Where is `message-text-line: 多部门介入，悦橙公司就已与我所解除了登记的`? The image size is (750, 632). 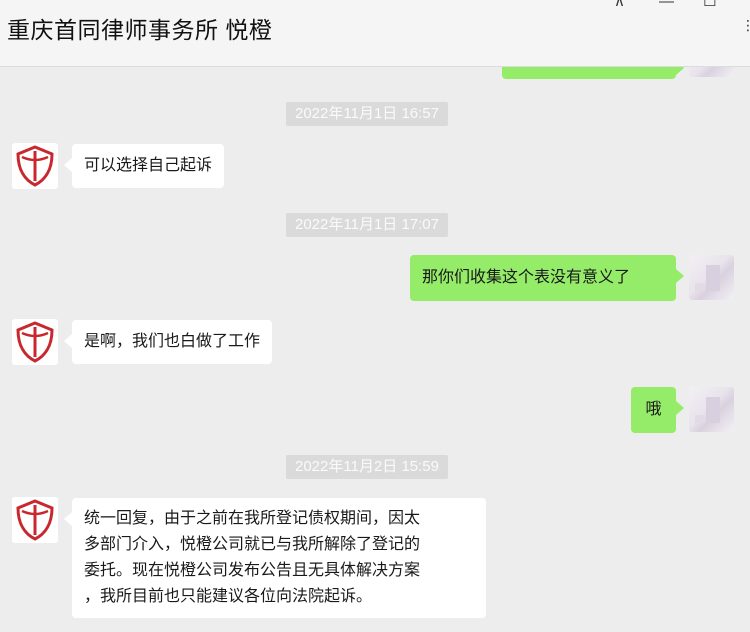 message-text-line: 多部门介入，悦橙公司就已与我所解除了登记的 is located at coordinates (252, 544).